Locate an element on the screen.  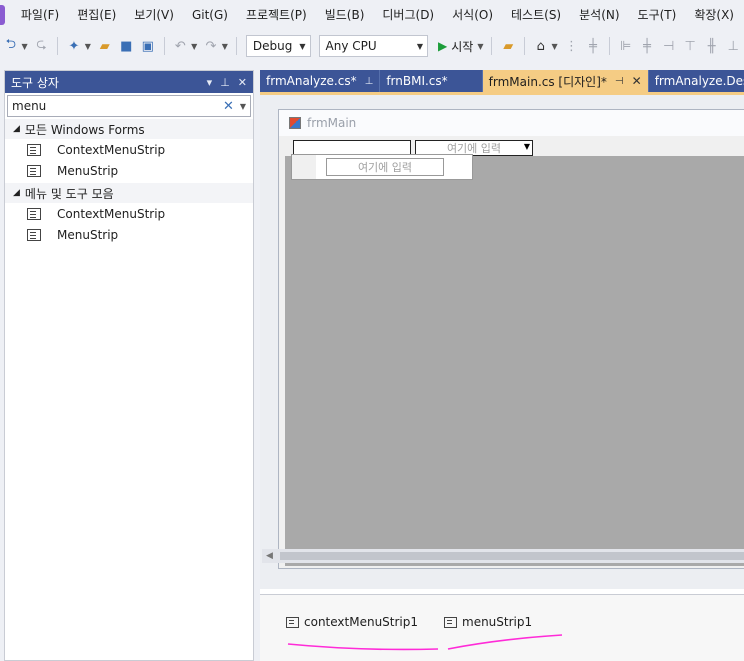
back-icon: ⮌ is located at coordinates (11, 46).